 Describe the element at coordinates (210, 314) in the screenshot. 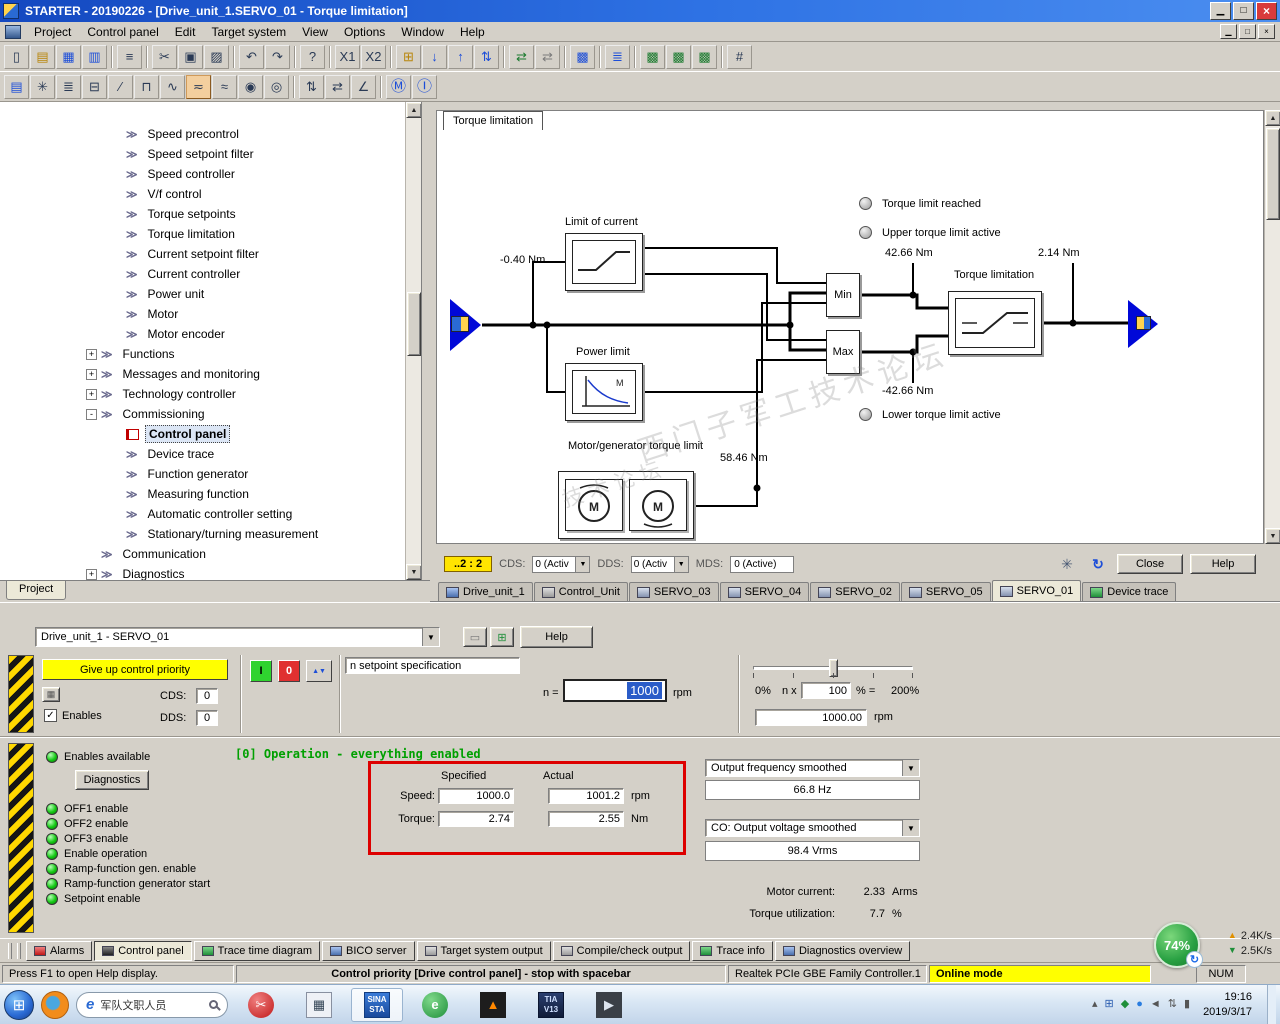

I see `tree-item-motor: ≫ Motor` at that location.